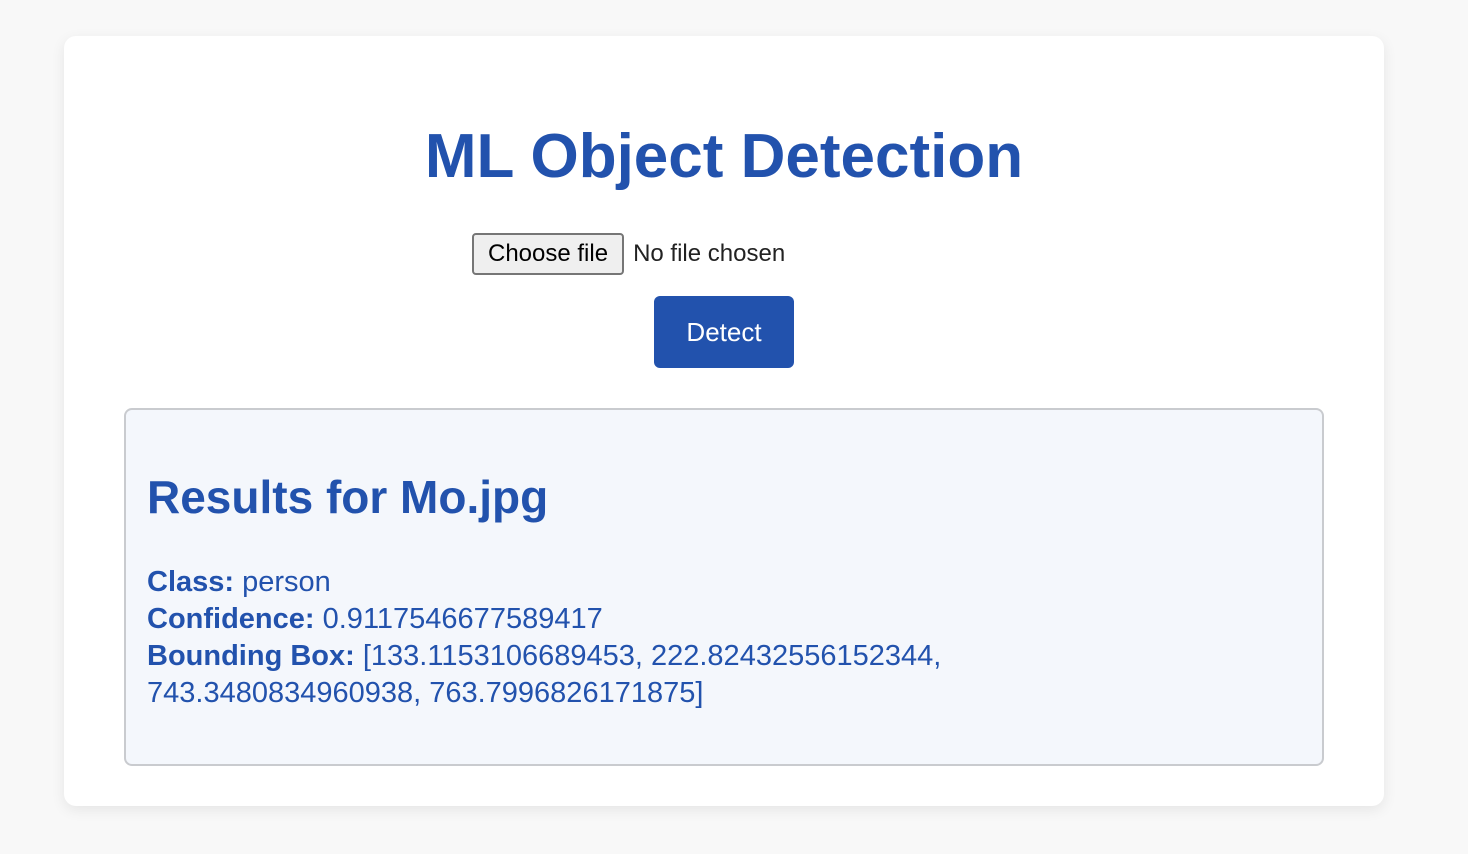 Image resolution: width=1468 pixels, height=854 pixels. What do you see at coordinates (548, 254) in the screenshot?
I see `choose-file-button: Choose file` at bounding box center [548, 254].